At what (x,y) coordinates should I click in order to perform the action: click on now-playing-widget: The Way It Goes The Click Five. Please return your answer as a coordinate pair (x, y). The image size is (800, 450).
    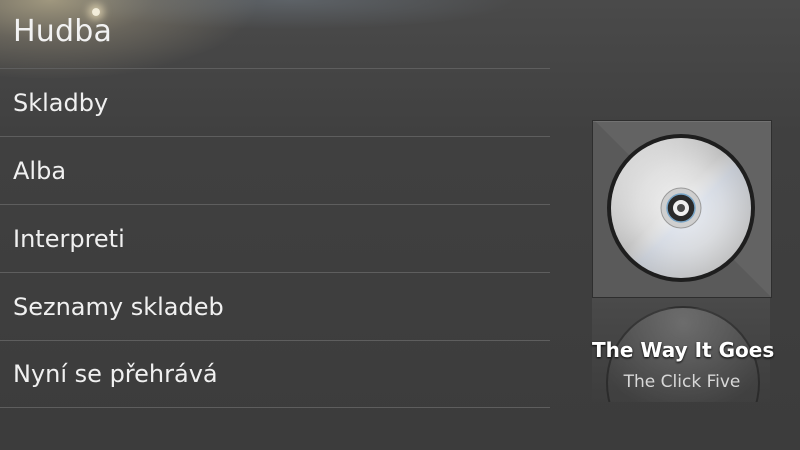
    Looking at the image, I should click on (683, 261).